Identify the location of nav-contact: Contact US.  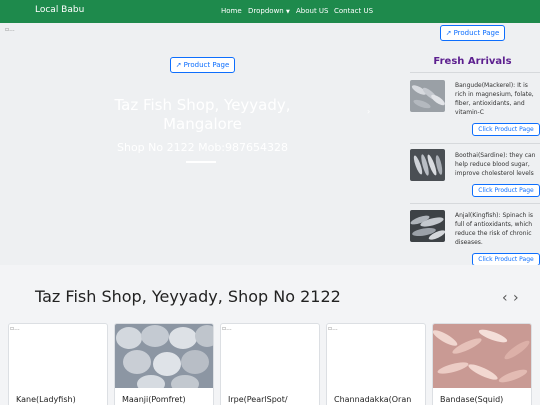
(353, 11).